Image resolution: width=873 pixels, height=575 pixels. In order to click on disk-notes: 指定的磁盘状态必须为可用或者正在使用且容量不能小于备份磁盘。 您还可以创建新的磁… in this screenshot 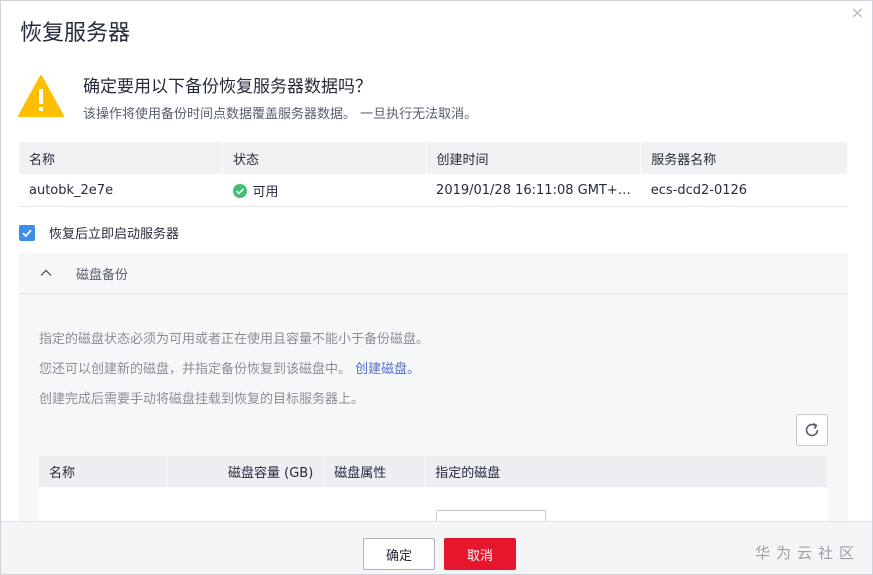, I will do `click(234, 370)`.